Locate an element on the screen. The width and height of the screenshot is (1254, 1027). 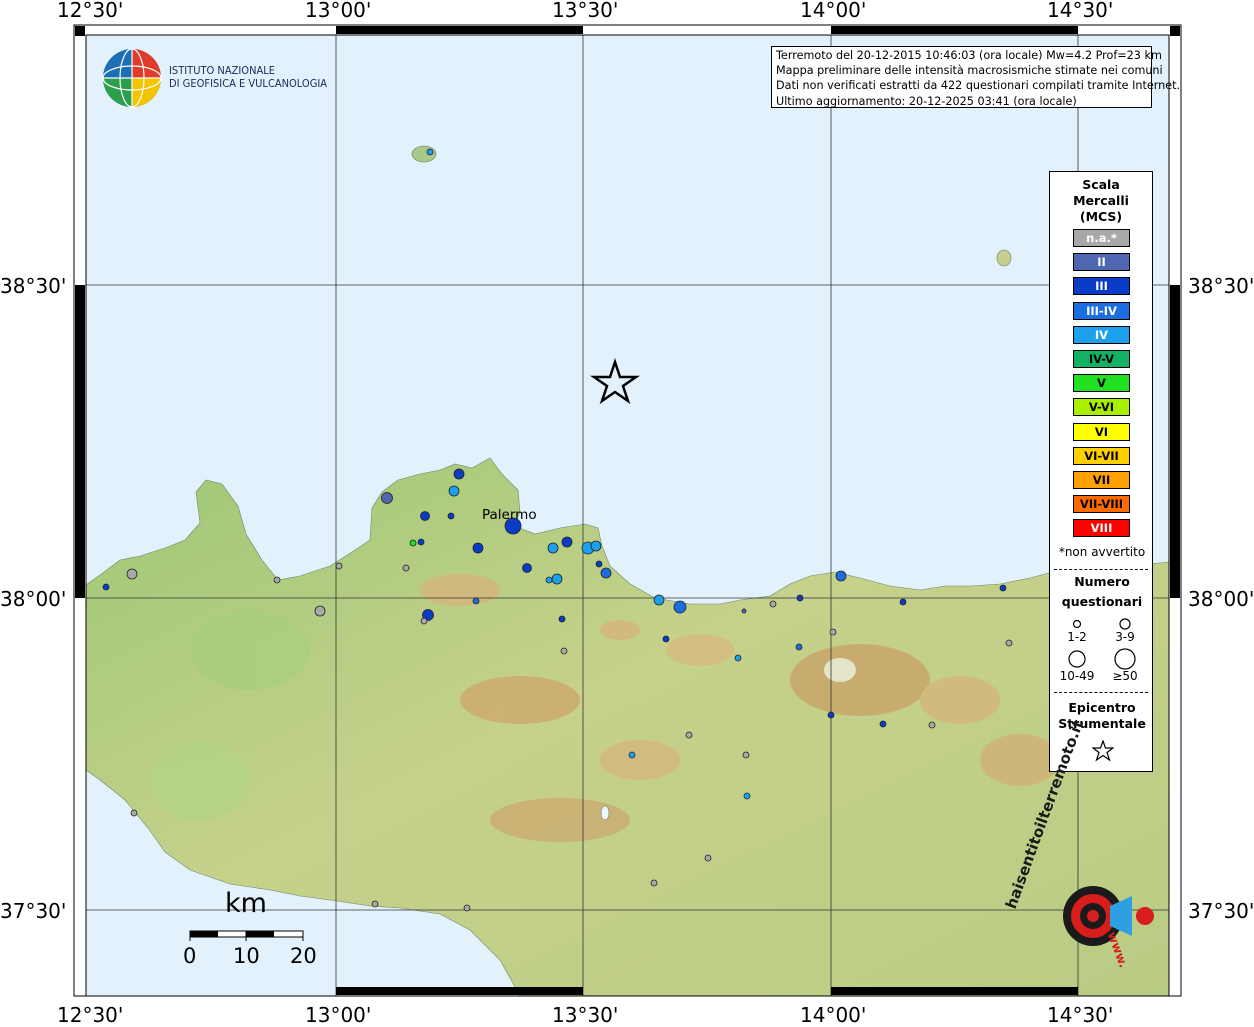
scale-label-0: 0 is located at coordinates (190, 956).